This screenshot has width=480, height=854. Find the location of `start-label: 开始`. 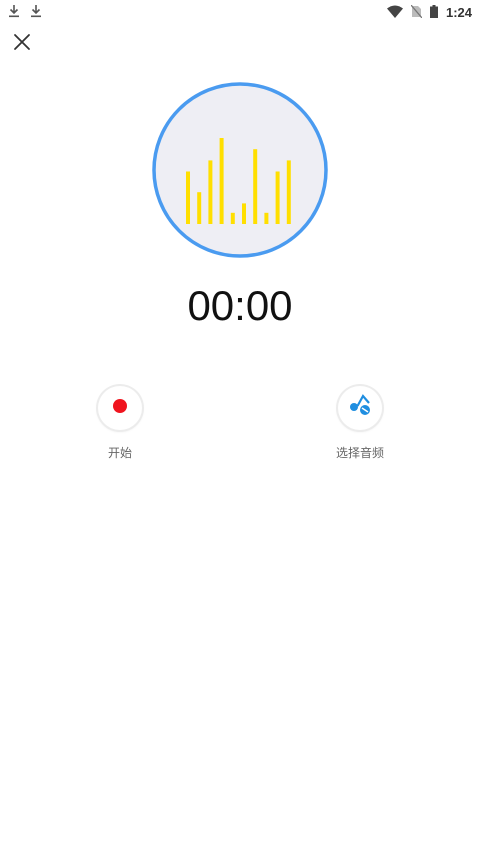

start-label: 开始 is located at coordinates (119, 453).